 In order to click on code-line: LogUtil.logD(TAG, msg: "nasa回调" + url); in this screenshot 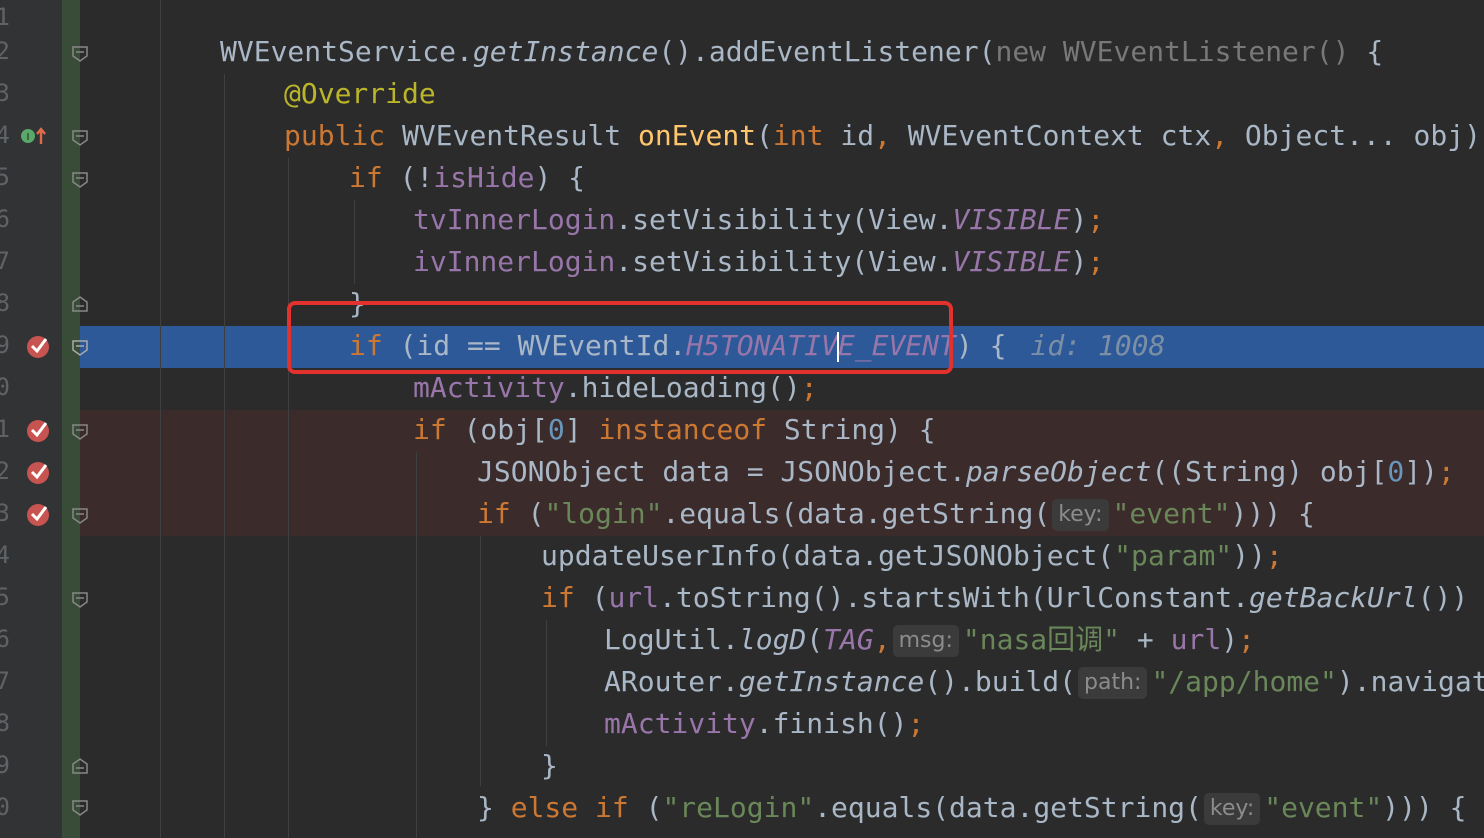, I will do `click(929, 640)`.